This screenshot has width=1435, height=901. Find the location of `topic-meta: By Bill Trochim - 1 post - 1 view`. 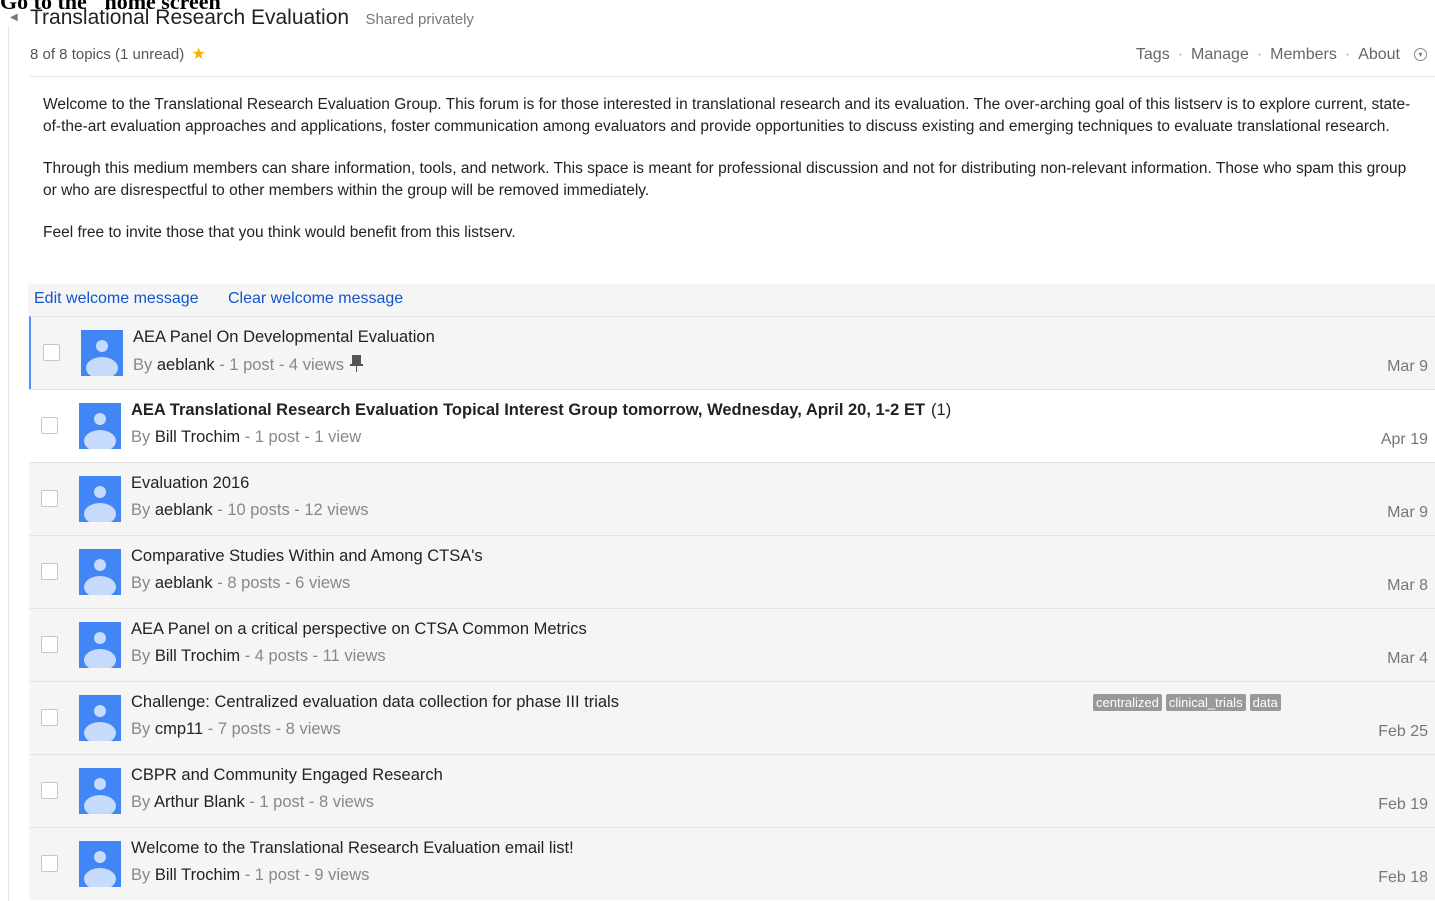

topic-meta: By Bill Trochim - 1 post - 1 view is located at coordinates (246, 437).